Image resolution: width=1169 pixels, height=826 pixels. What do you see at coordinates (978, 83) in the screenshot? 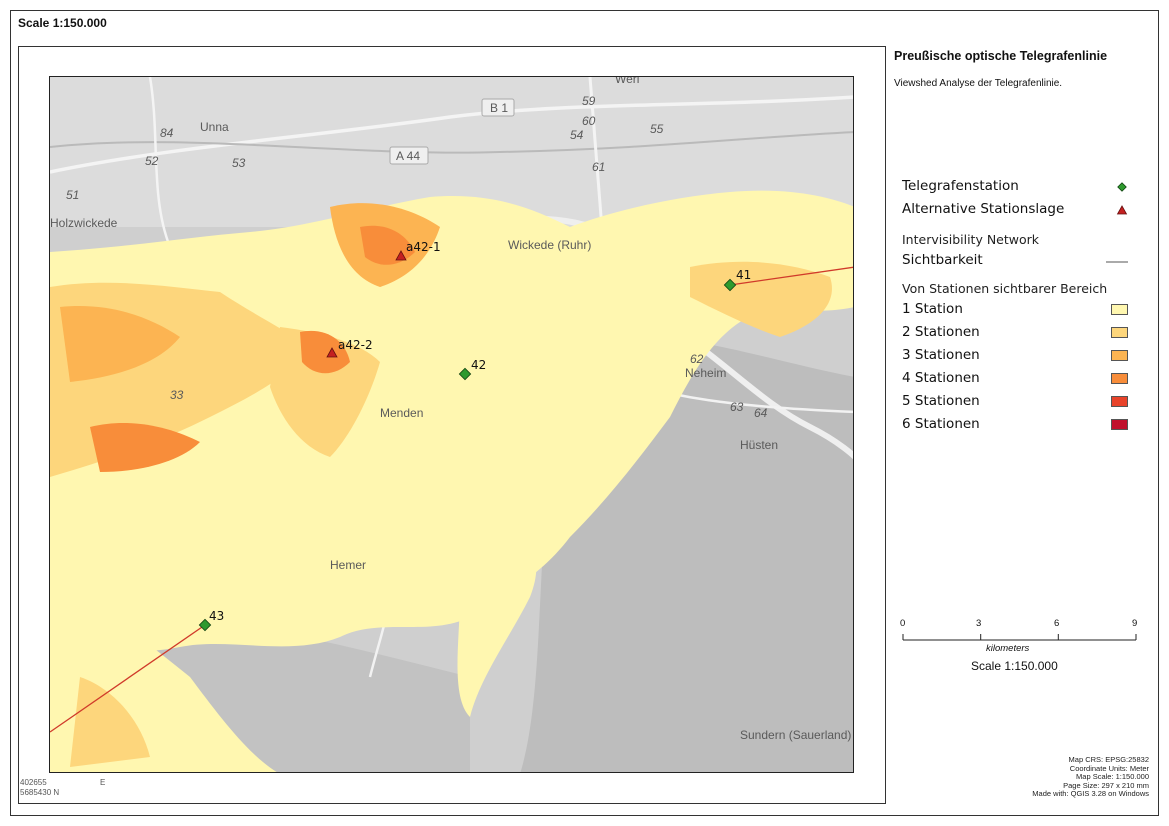
I see `map-subtitle: Viewshed Analyse der Telegrafenlinie.` at bounding box center [978, 83].